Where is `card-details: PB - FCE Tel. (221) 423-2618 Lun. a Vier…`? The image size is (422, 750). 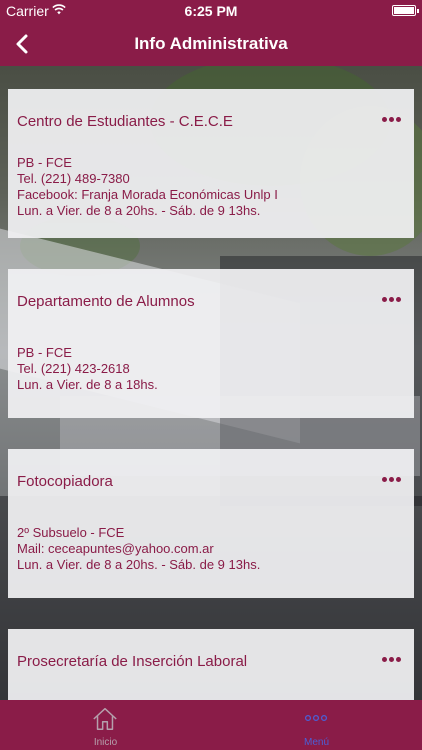 card-details: PB - FCE Tel. (221) 423-2618 Lun. a Vier… is located at coordinates (87, 369).